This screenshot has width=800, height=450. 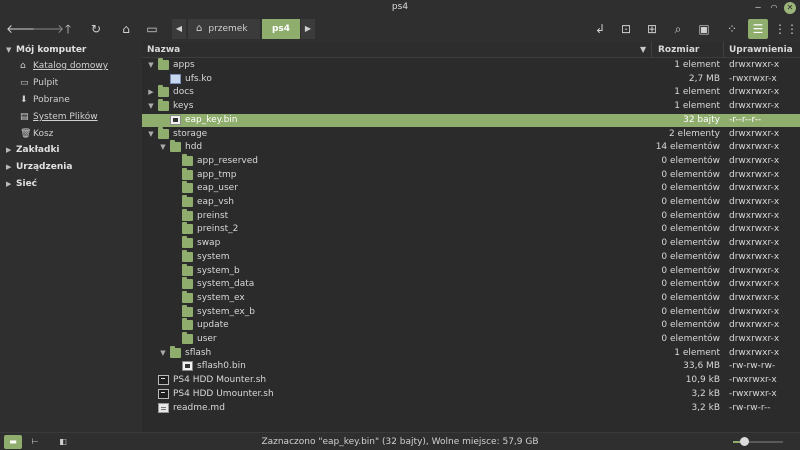 What do you see at coordinates (224, 29) in the screenshot?
I see `path-button-home: ⌂ przemek` at bounding box center [224, 29].